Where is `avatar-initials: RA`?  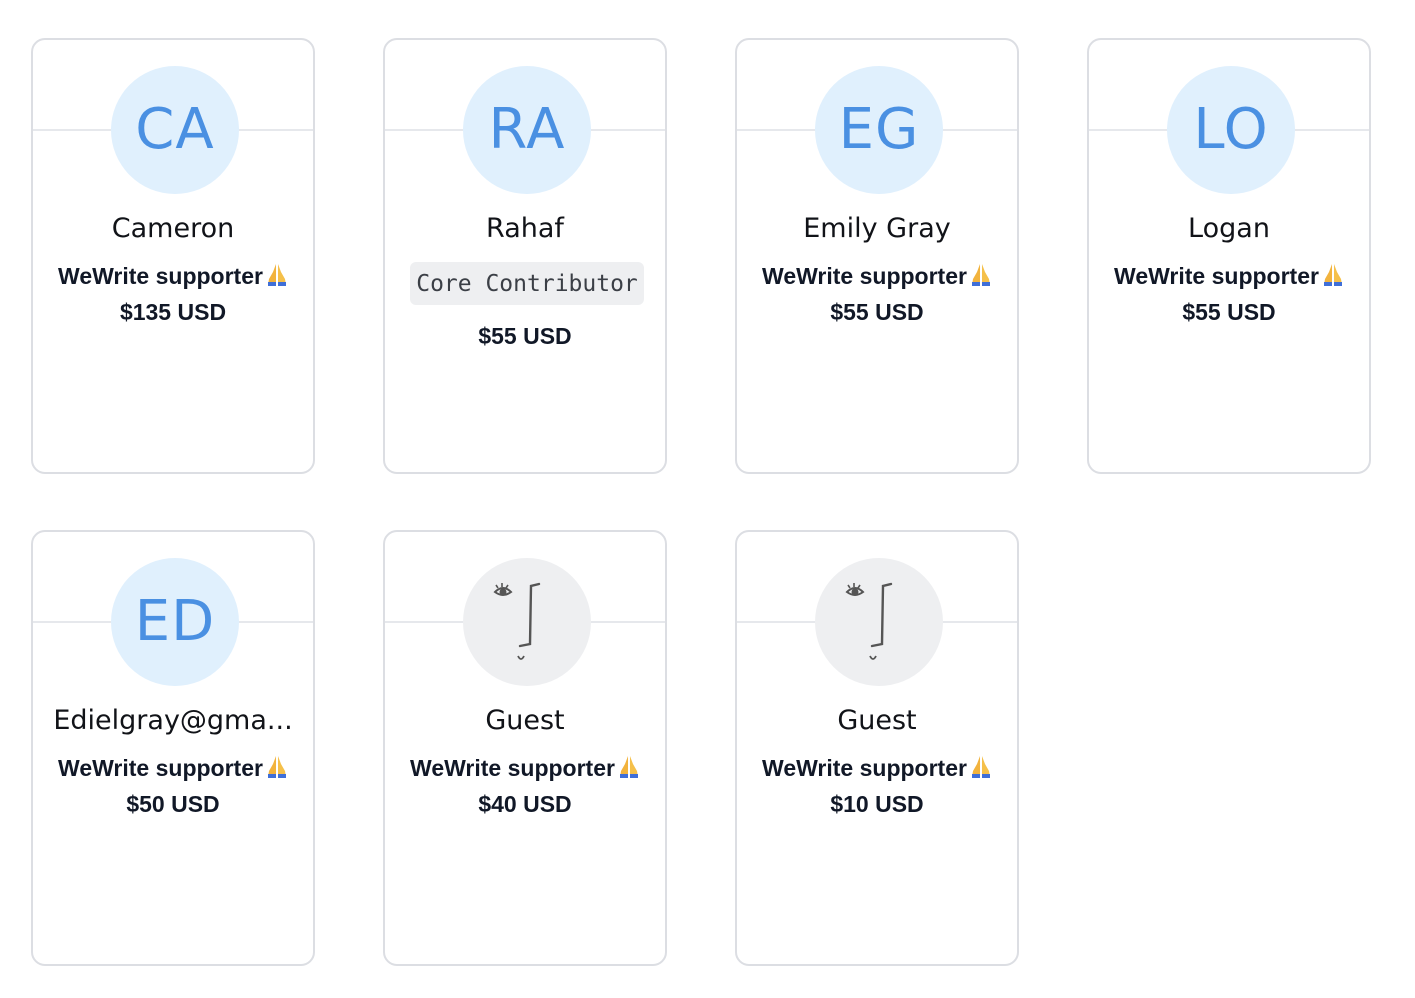 avatar-initials: RA is located at coordinates (527, 129).